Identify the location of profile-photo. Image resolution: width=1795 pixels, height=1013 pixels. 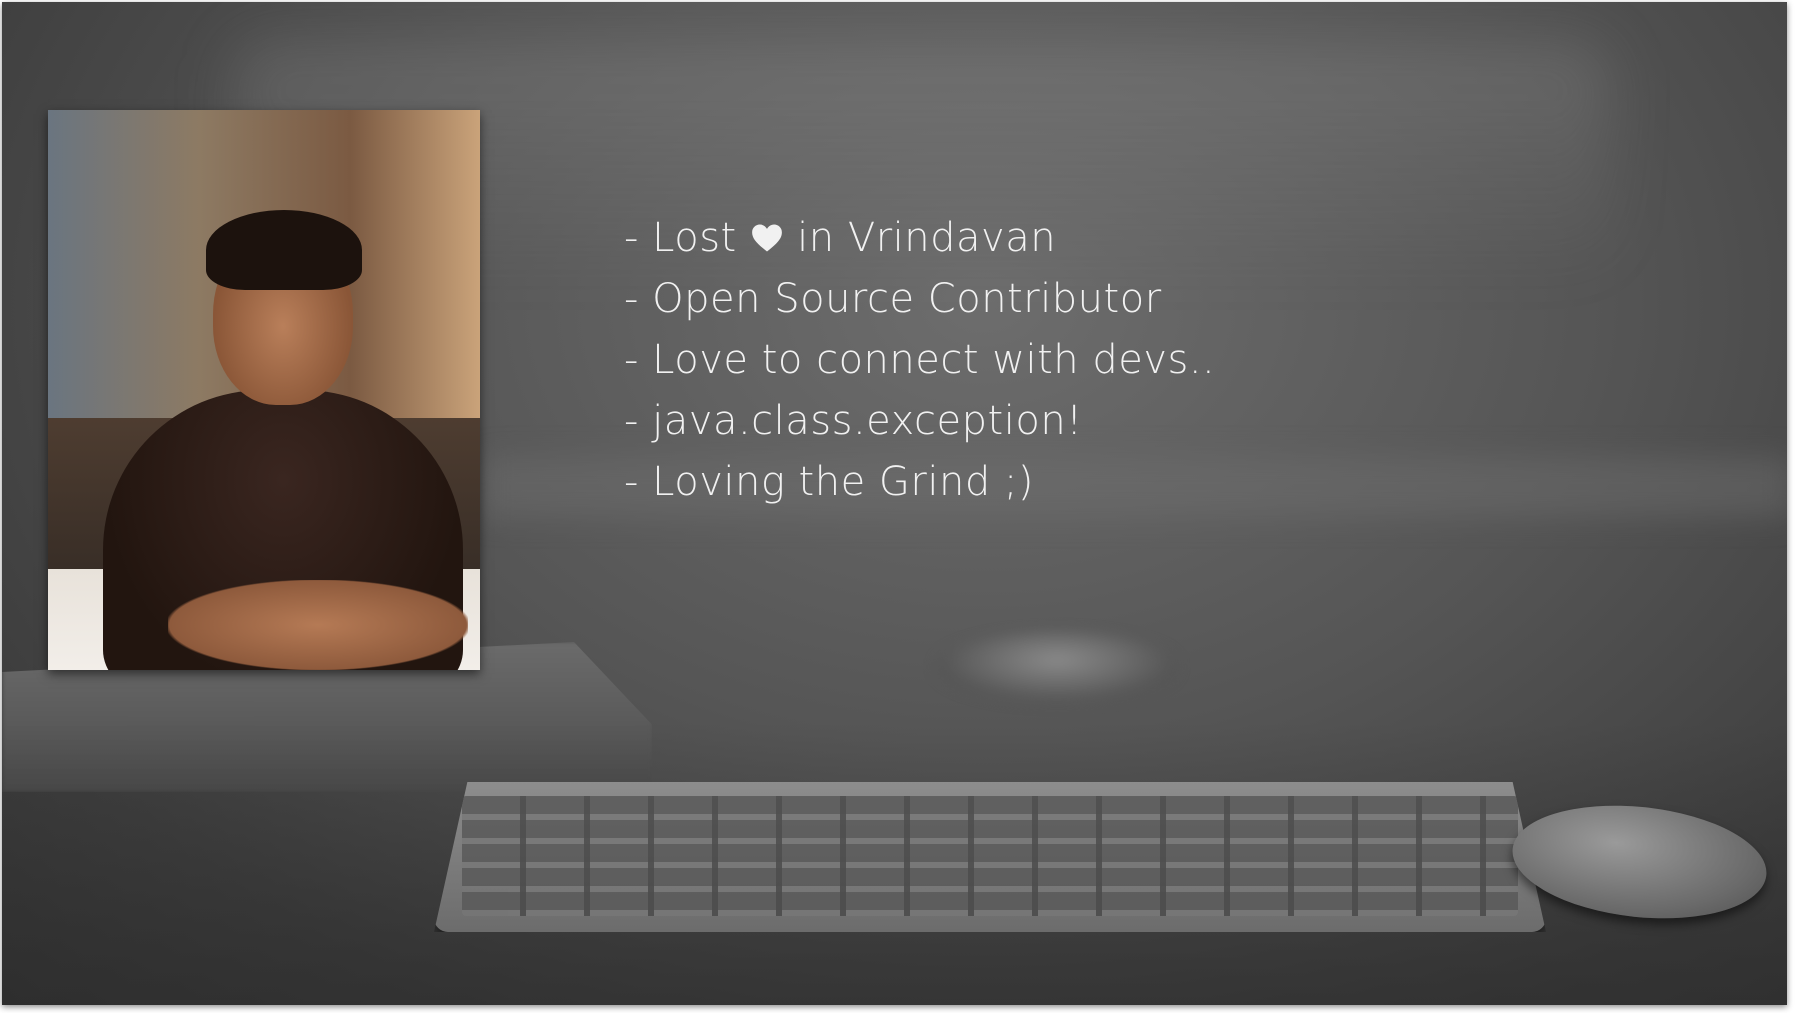
(264, 390).